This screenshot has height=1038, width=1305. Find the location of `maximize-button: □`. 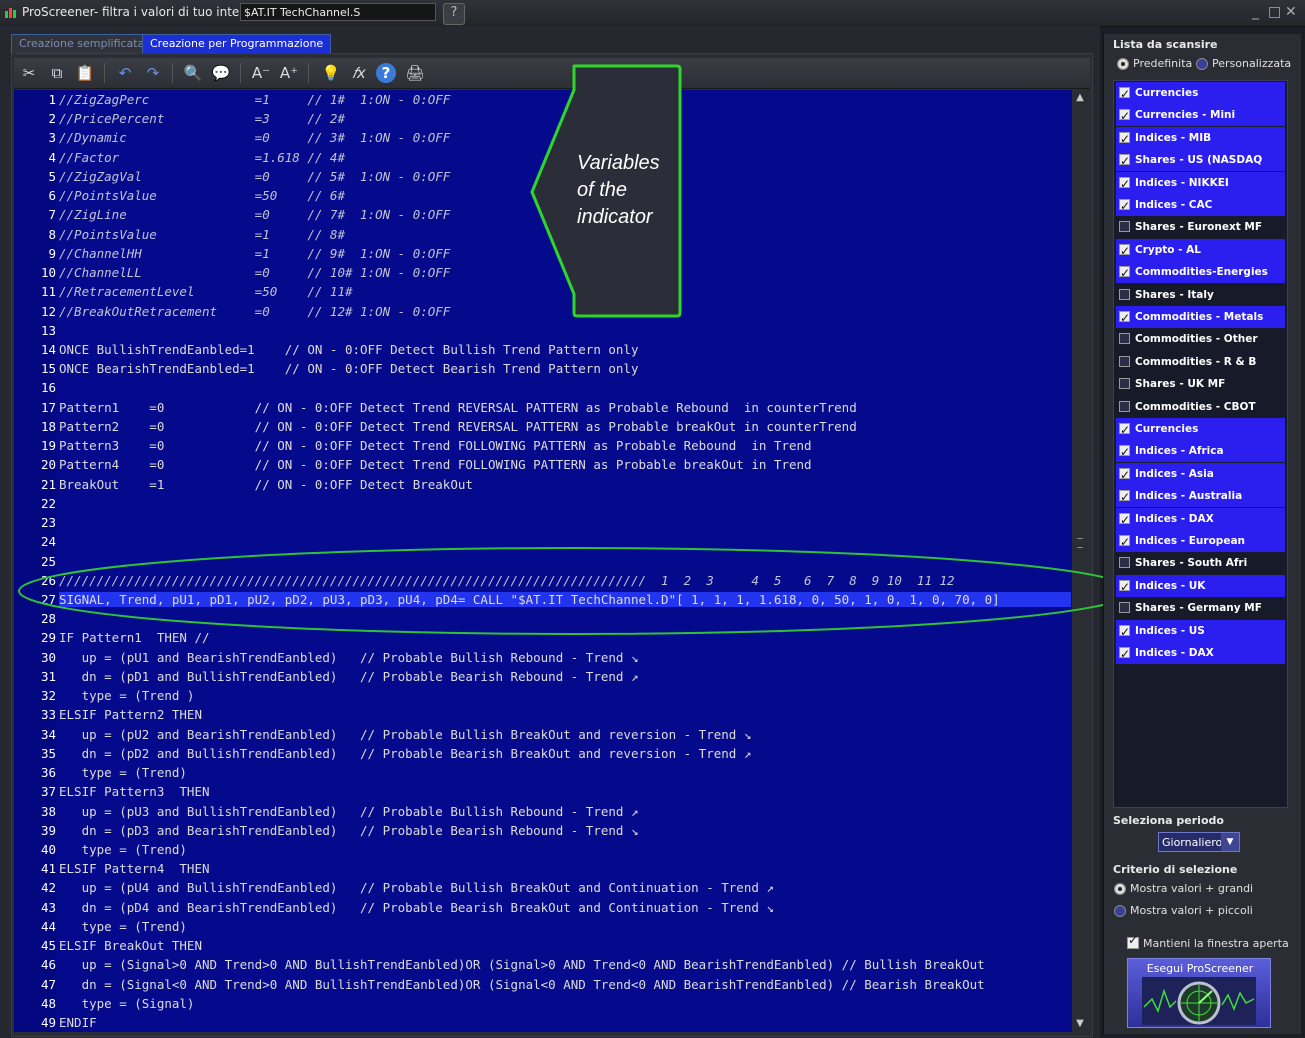

maximize-button: □ is located at coordinates (1274, 12).